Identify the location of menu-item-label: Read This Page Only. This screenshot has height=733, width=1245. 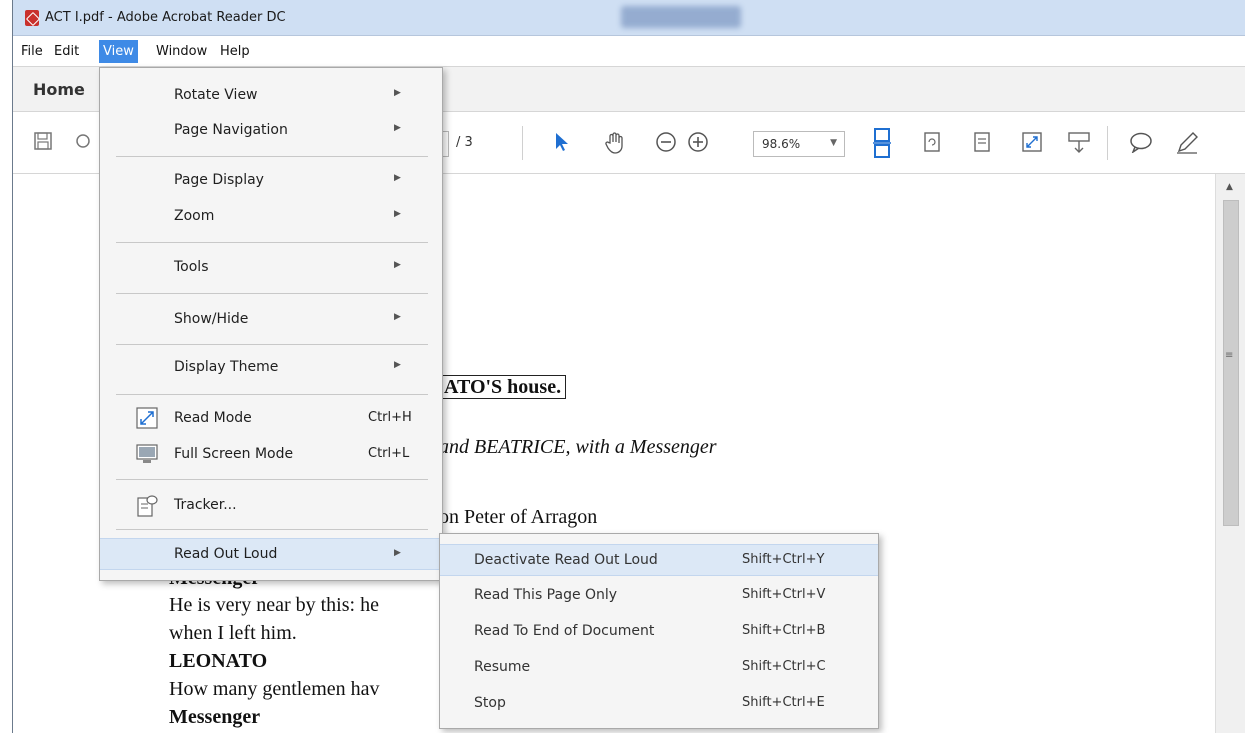
(546, 595).